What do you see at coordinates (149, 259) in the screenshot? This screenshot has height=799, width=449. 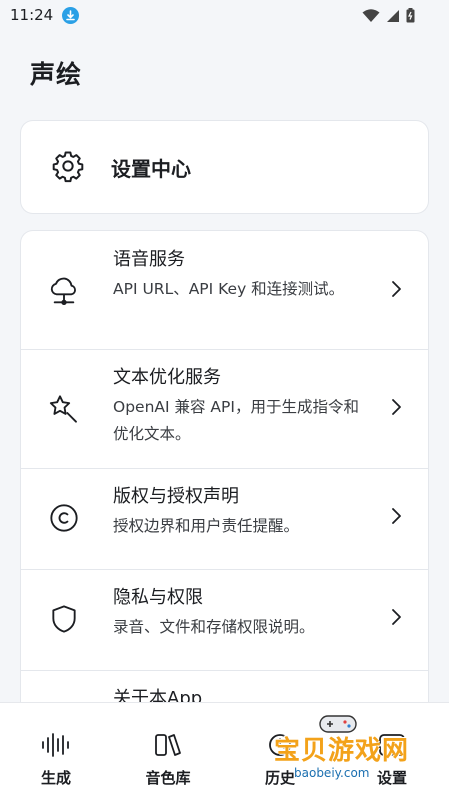 I see `voice-service-title: 语音服务` at bounding box center [149, 259].